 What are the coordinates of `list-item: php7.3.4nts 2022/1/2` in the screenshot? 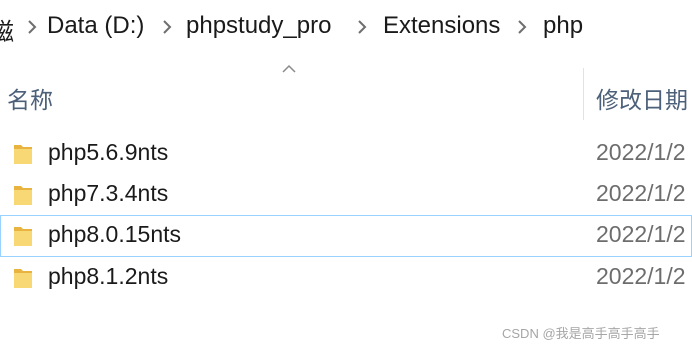 It's located at (346, 195).